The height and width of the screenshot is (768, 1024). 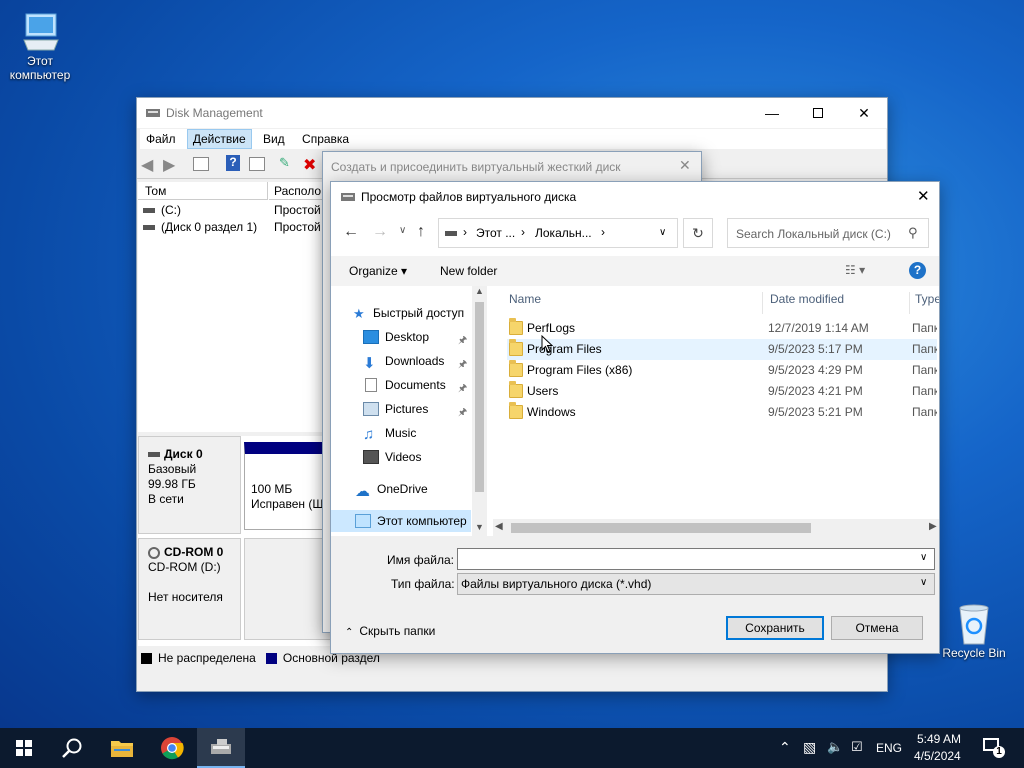 What do you see at coordinates (391, 489) in the screenshot?
I see `nav-onedrive: ☁ OneDrive` at bounding box center [391, 489].